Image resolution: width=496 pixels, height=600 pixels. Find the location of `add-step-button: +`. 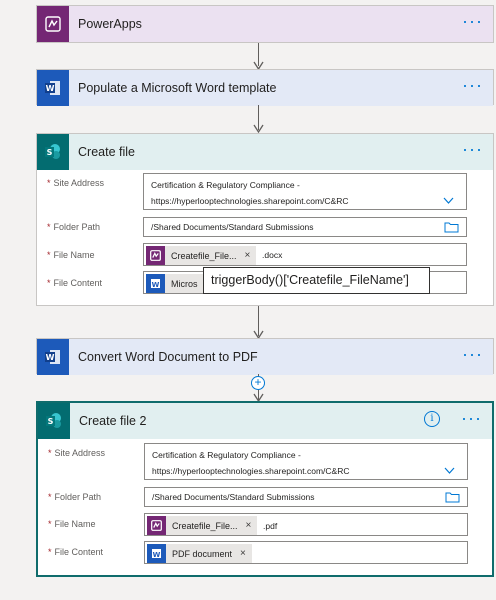

add-step-button: + is located at coordinates (258, 383).